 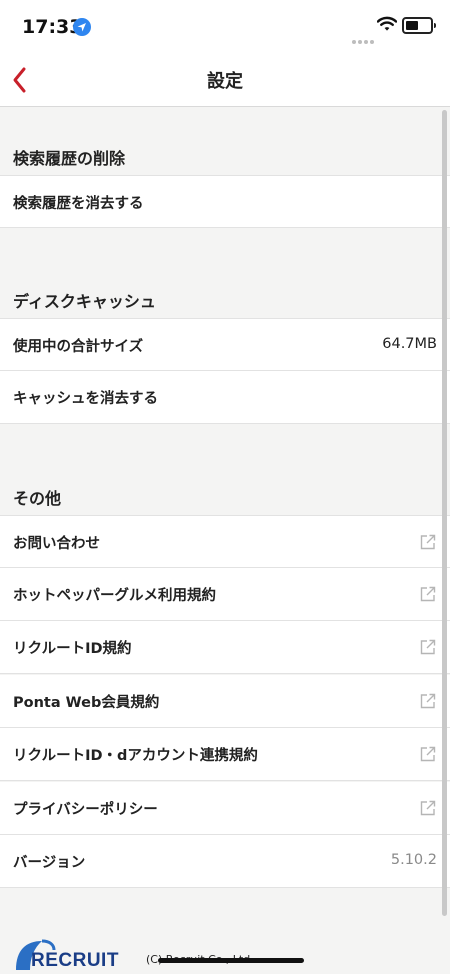 What do you see at coordinates (225, 397) in the screenshot?
I see `clear-cache-row: キャッシュを消去する` at bounding box center [225, 397].